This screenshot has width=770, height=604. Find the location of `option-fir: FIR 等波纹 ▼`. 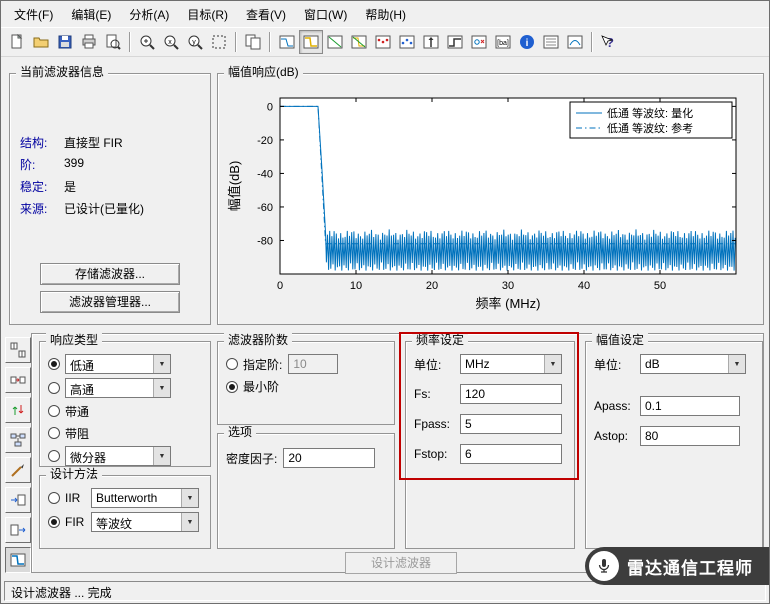

option-fir: FIR 等波纹 ▼ is located at coordinates (125, 522).